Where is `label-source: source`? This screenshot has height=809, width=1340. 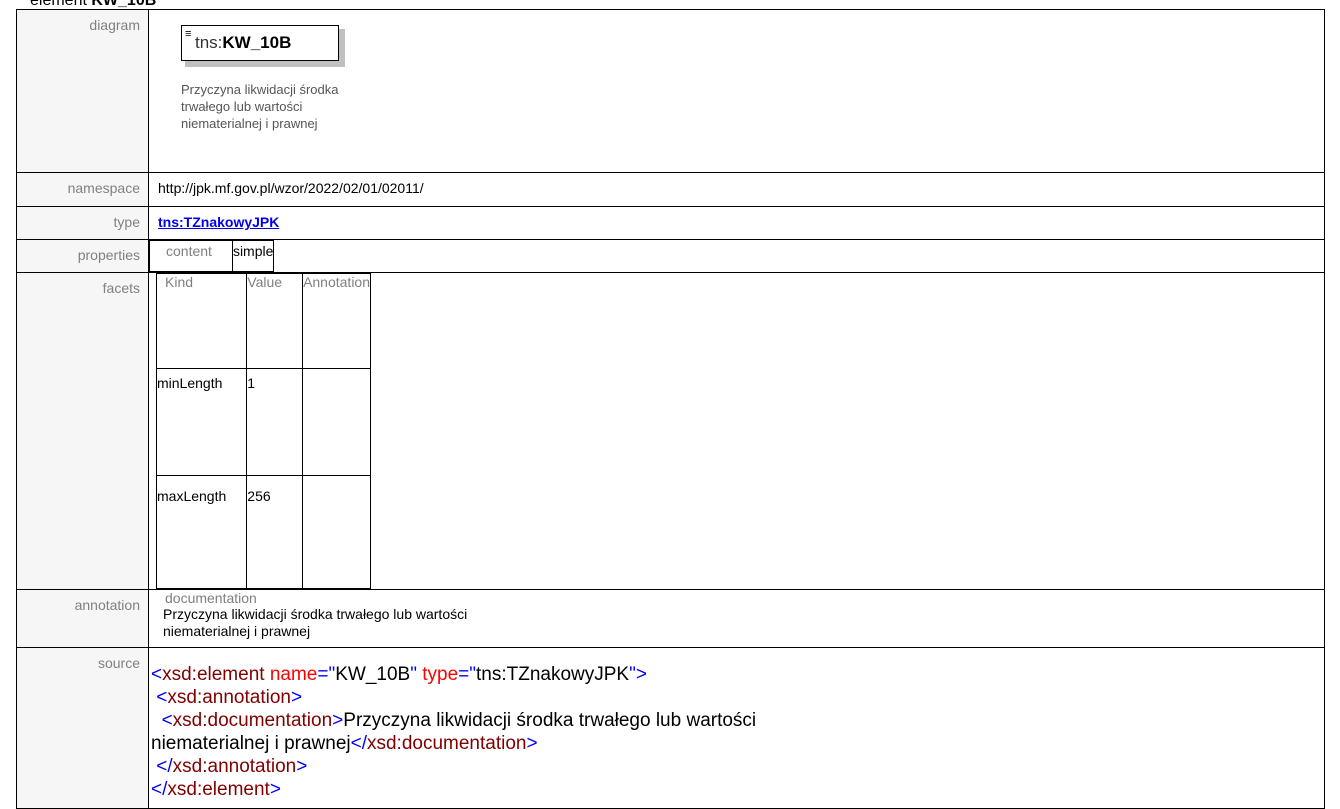 label-source: source is located at coordinates (82, 728).